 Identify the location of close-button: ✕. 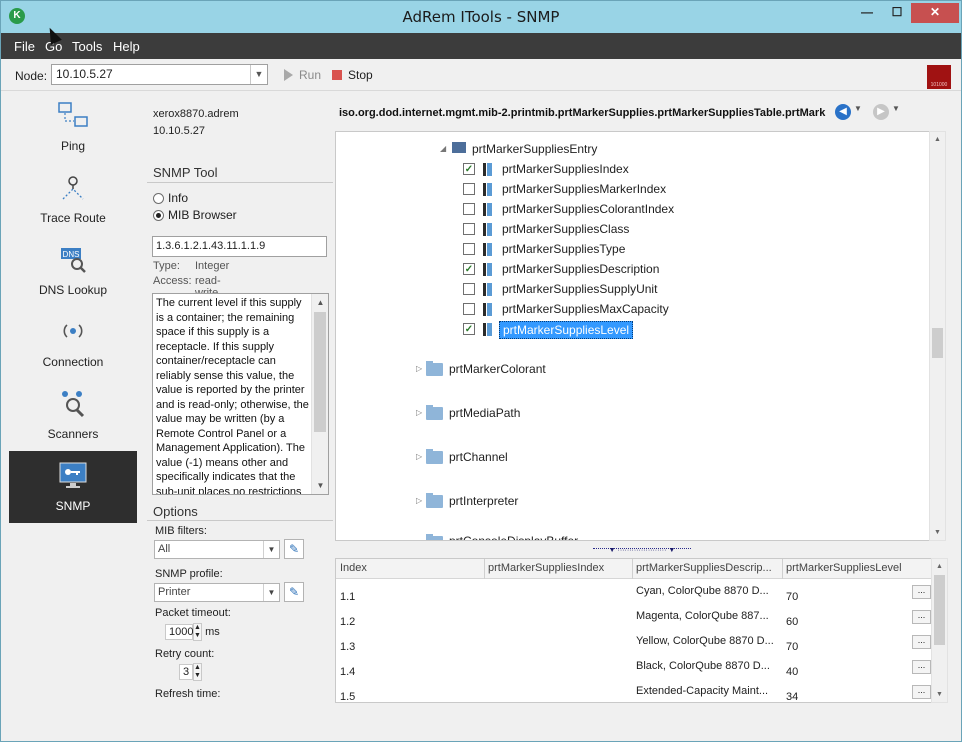
(935, 13).